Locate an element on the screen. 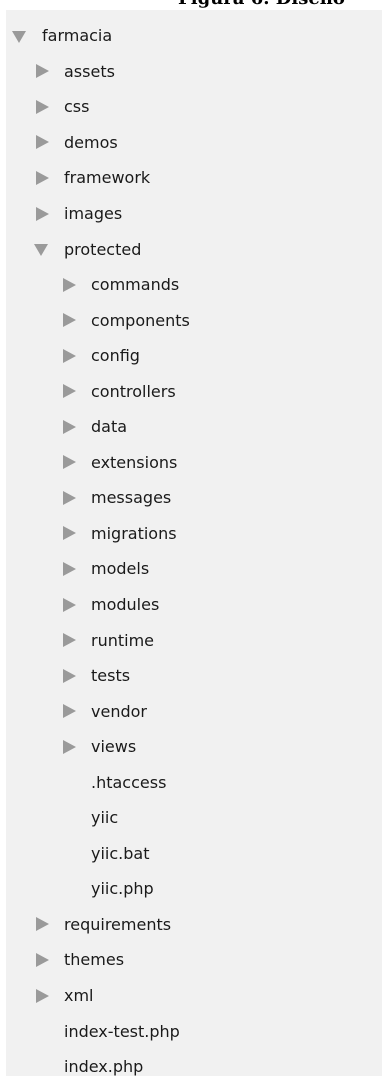 The image size is (382, 1084). tree-folder-tests: tests is located at coordinates (98, 676).